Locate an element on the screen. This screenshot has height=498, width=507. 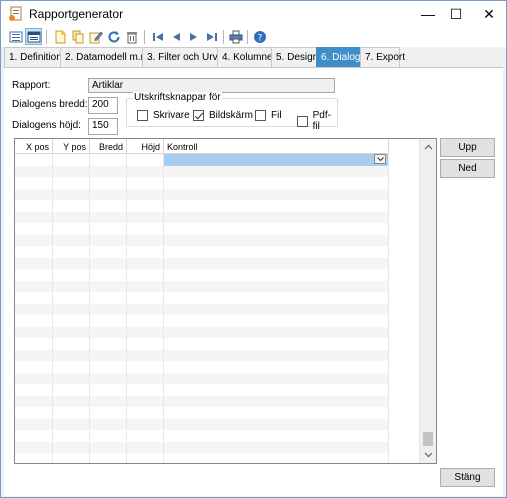
tab-datamodell-m-m: 2. Datamodell m.m. is located at coordinates (106, 57).